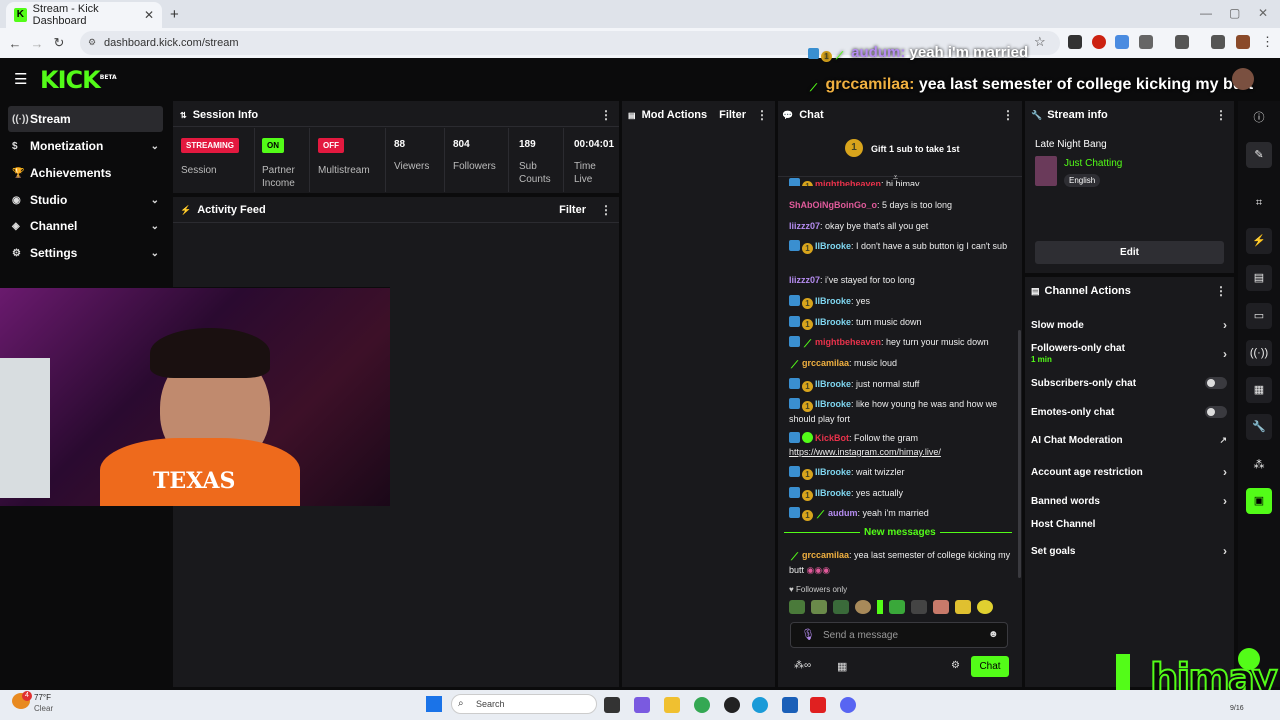 This screenshot has height=720, width=1280. Describe the element at coordinates (1216, 383) in the screenshot. I see `subscribers-only-toggle` at that location.